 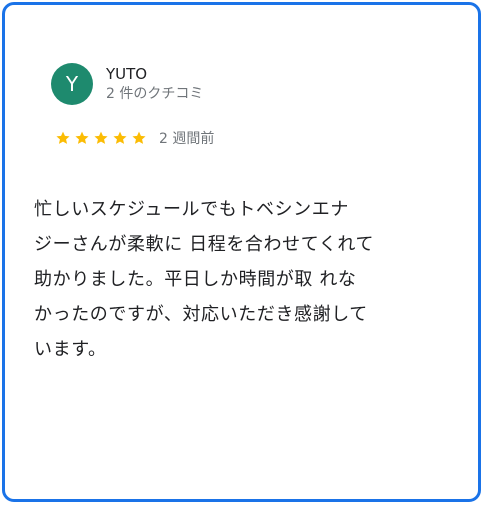 I want to click on author-review-count: 2 件のクチコミ, so click(x=155, y=94).